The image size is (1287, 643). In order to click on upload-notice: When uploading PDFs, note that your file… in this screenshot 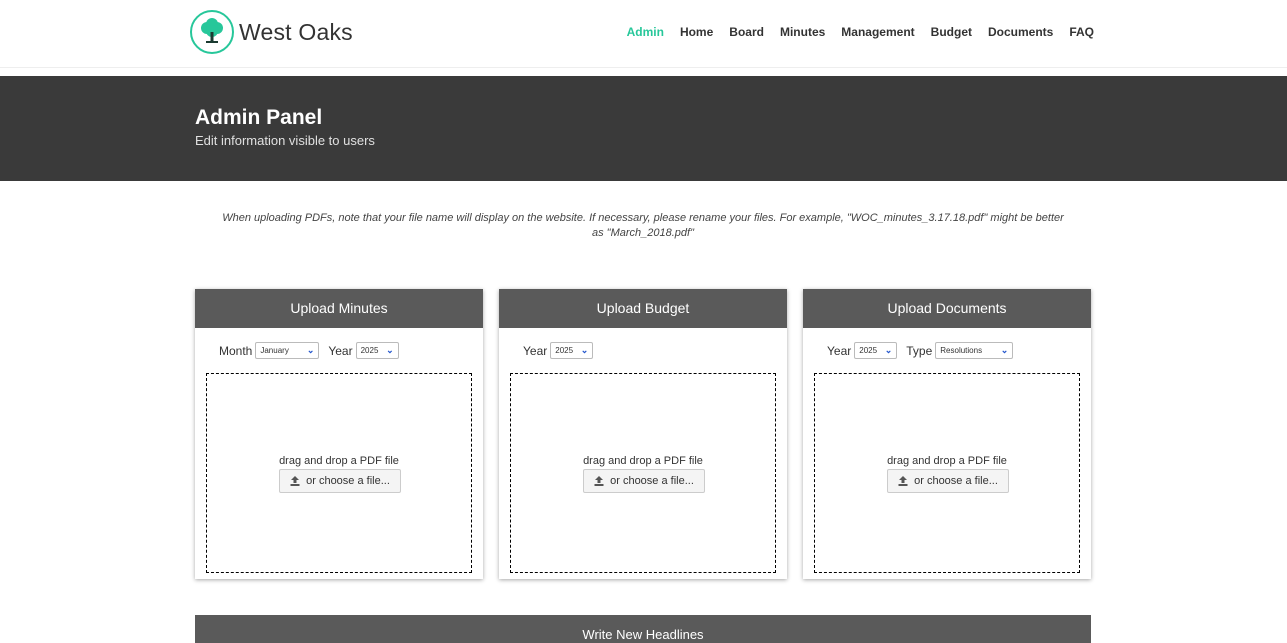, I will do `click(643, 225)`.